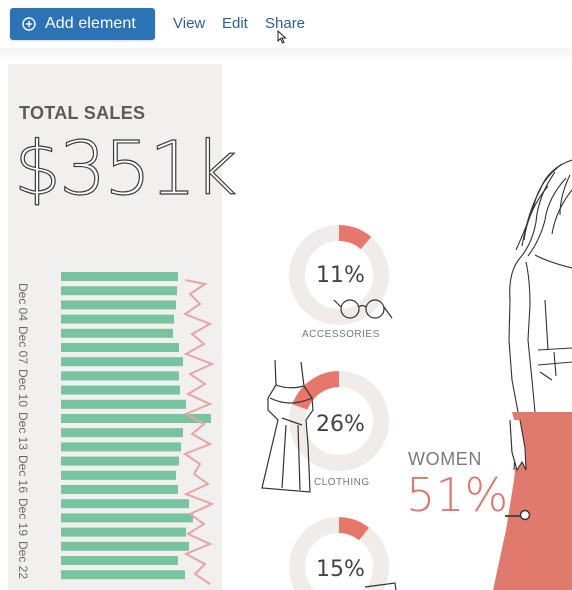  What do you see at coordinates (340, 275) in the screenshot?
I see `accessories-percent: 11%` at bounding box center [340, 275].